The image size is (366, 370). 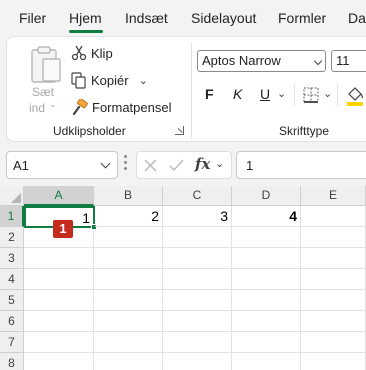 What do you see at coordinates (32, 18) in the screenshot?
I see `tab-filer: Filer` at bounding box center [32, 18].